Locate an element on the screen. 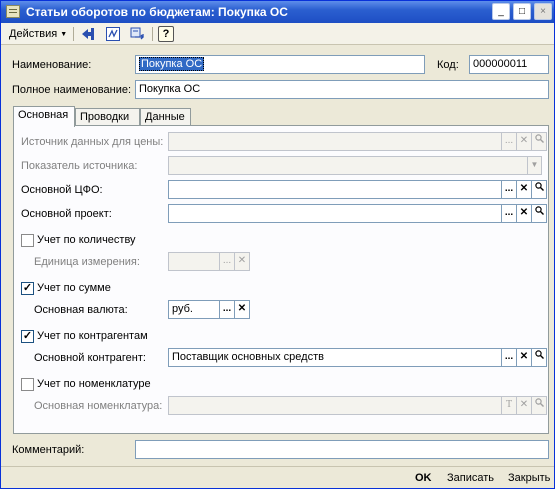 This screenshot has height=489, width=555. currency-buttons: ... ✕ is located at coordinates (235, 309).